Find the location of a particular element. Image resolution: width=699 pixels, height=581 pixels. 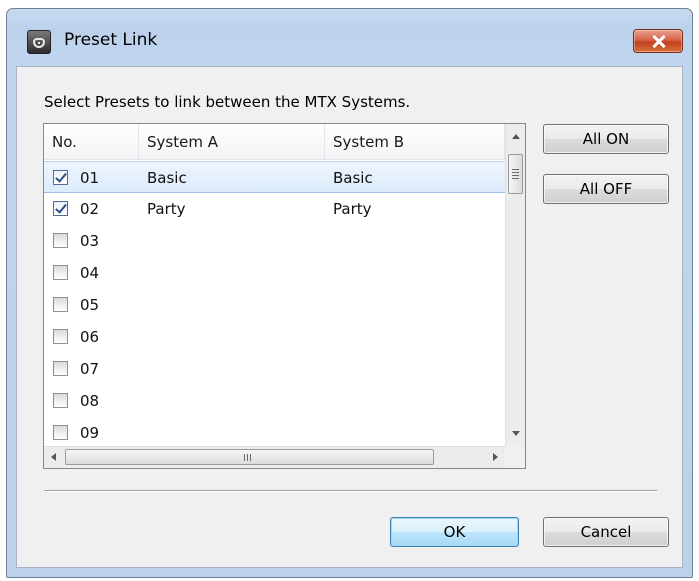

app-icon is located at coordinates (39, 42).